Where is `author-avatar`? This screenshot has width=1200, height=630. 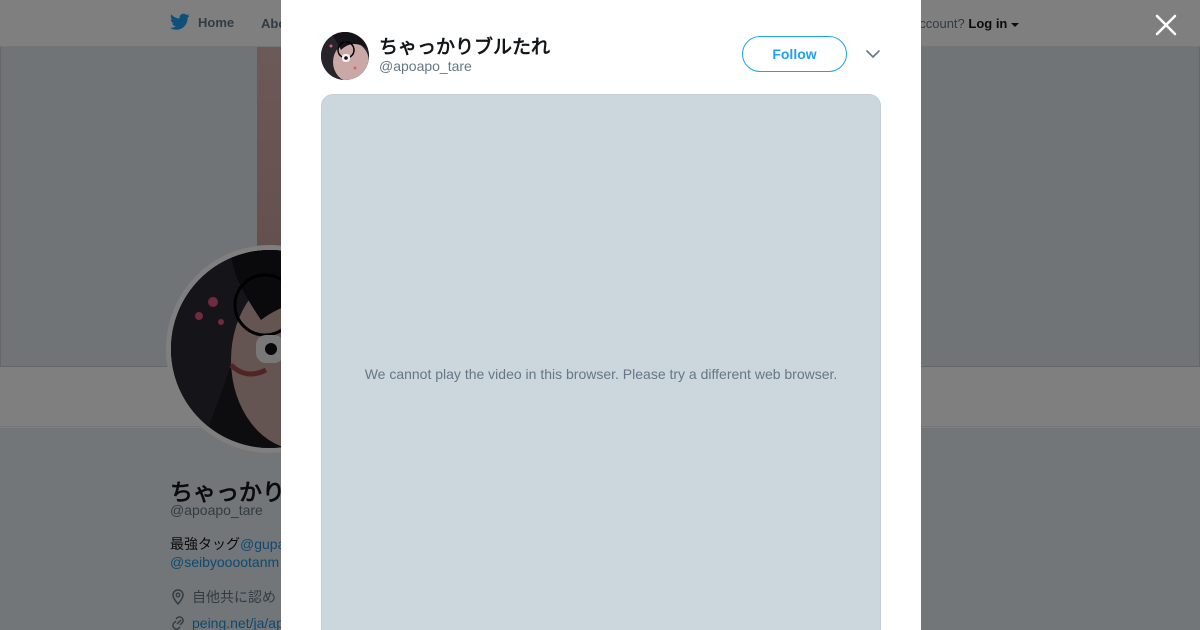 author-avatar is located at coordinates (345, 56).